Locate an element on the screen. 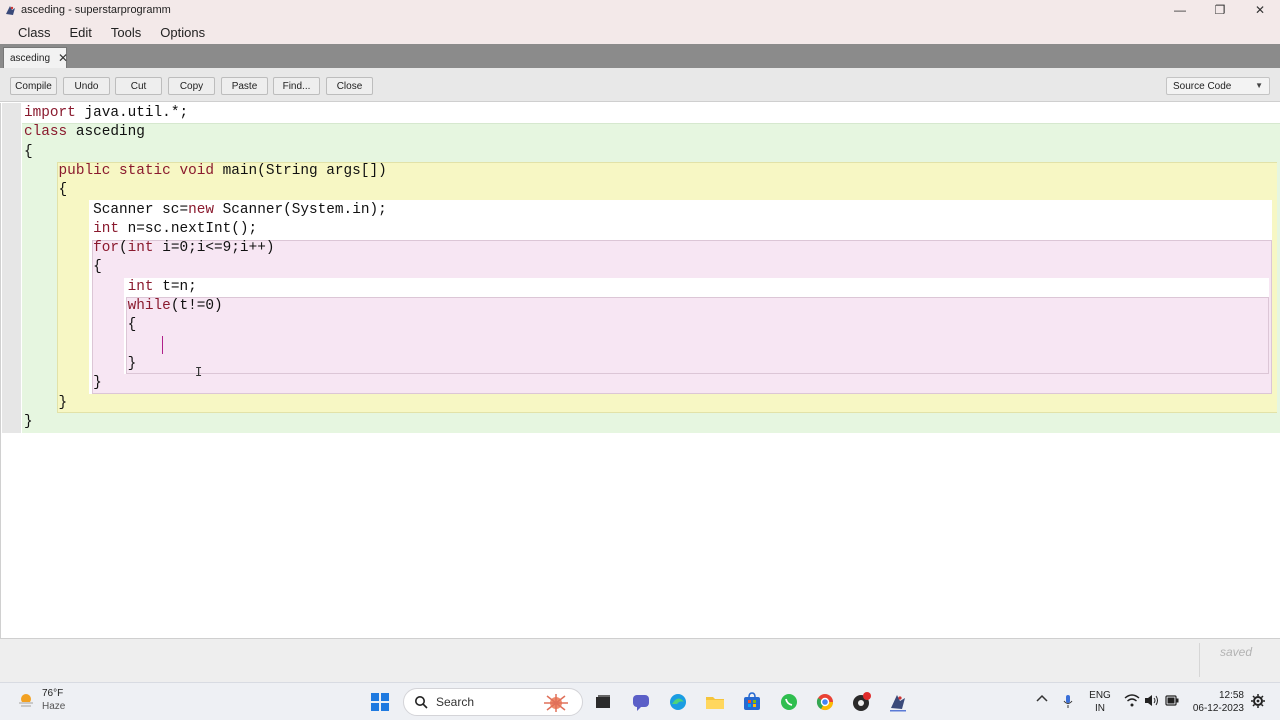 The height and width of the screenshot is (720, 1280). menu-tools: Tools is located at coordinates (126, 32).